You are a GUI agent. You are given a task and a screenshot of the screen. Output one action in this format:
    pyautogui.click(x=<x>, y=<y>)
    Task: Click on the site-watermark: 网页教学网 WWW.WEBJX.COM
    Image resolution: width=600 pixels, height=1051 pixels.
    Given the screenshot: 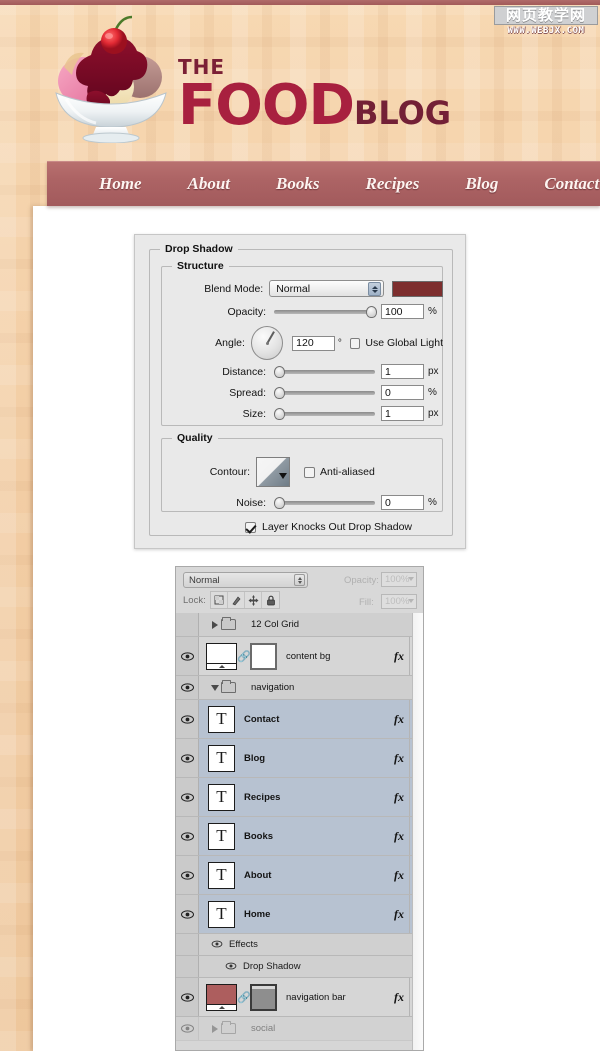 What is the action you would take?
    pyautogui.click(x=546, y=21)
    